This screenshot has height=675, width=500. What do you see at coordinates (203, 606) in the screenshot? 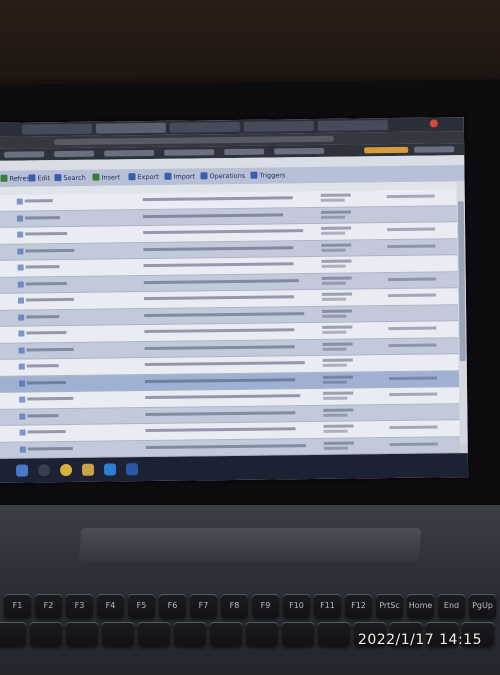
I see `keyboard-key: F7` at bounding box center [203, 606].